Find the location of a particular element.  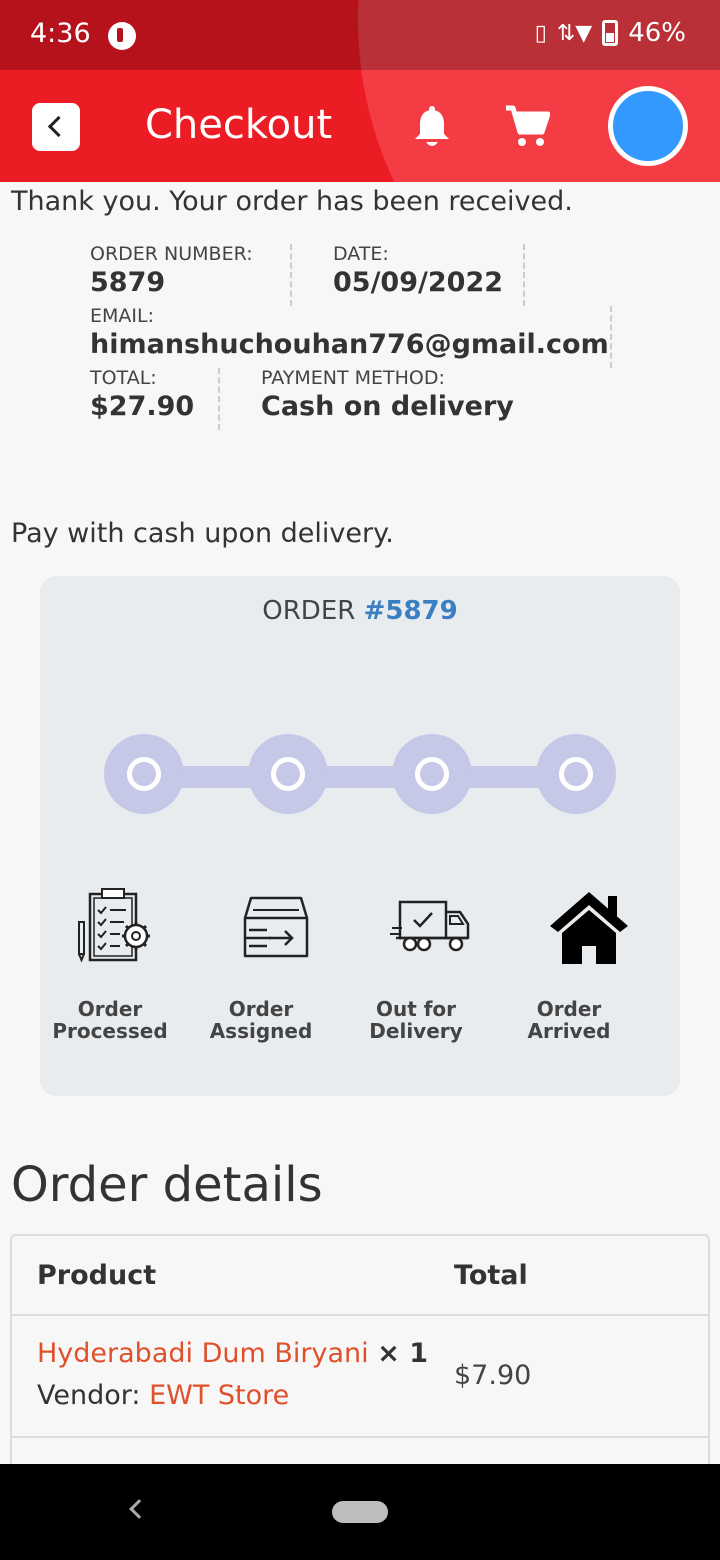

order-number-block: ORDER NUMBER: 5879 is located at coordinates (171, 270).